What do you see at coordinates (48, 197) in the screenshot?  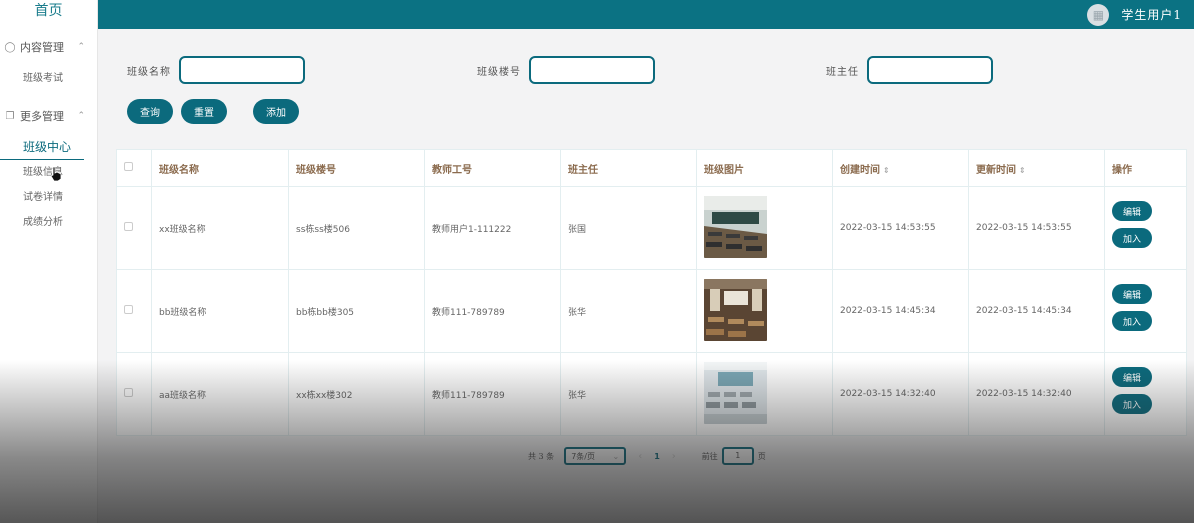 I see `sidebar-item-paper-detail: 试卷详情` at bounding box center [48, 197].